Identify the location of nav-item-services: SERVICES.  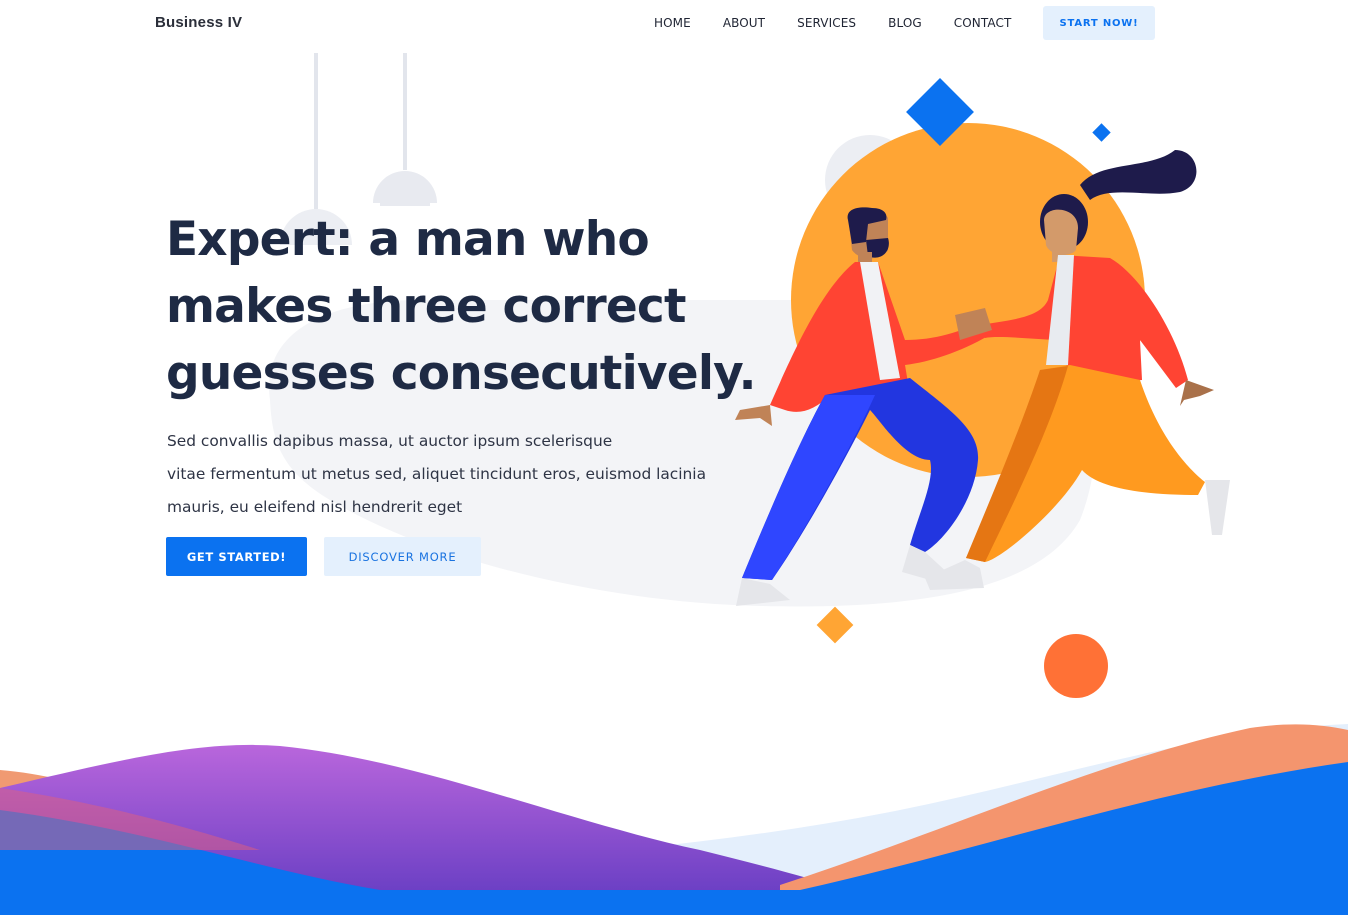
(826, 23).